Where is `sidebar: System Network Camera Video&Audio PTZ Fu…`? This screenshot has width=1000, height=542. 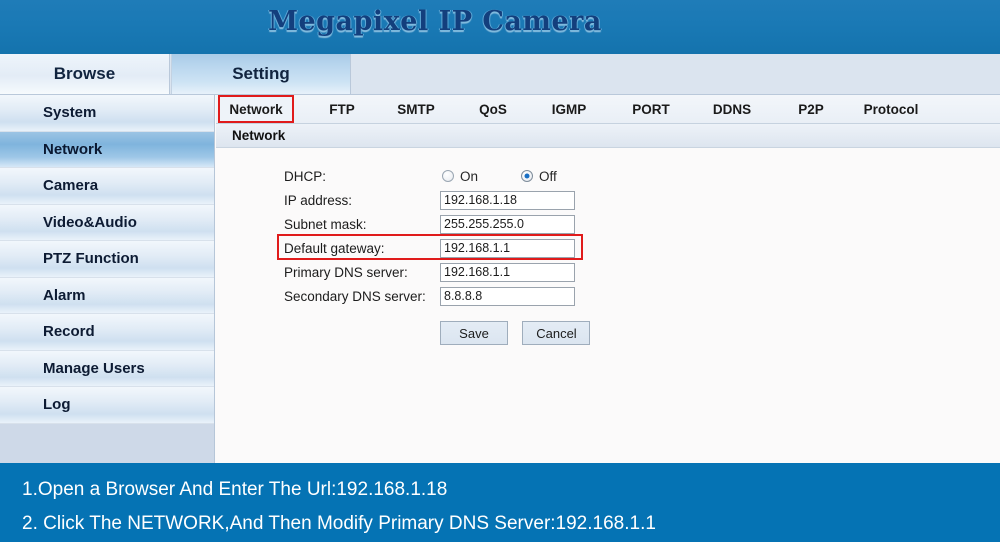 sidebar: System Network Camera Video&Audio PTZ Fu… is located at coordinates (107, 279).